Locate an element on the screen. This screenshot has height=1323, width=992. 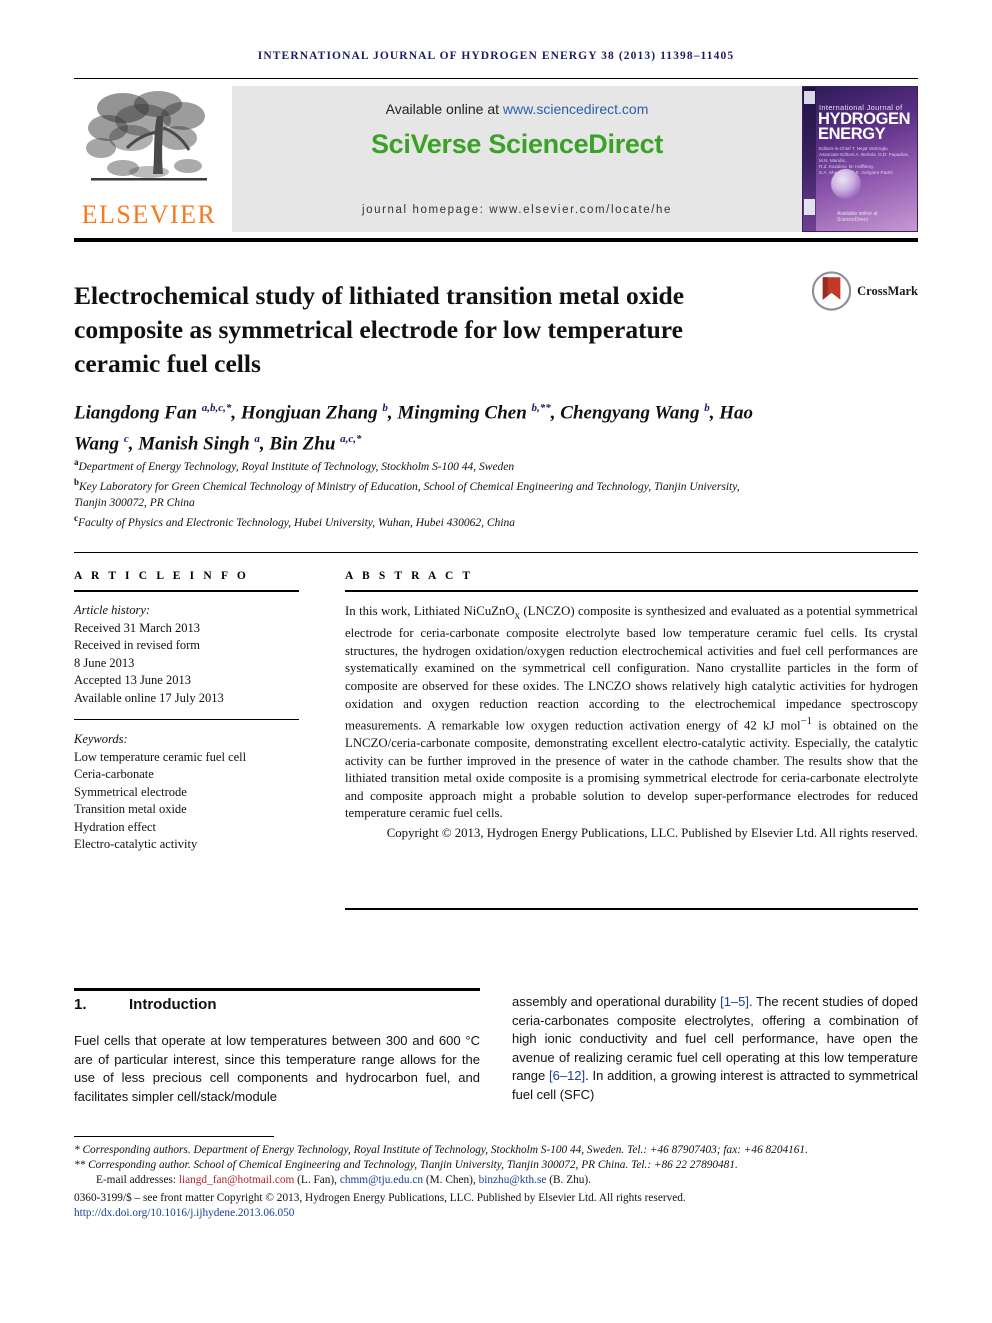
history-item: Accepted 13 June 2013 is located at coordinates (132, 680).